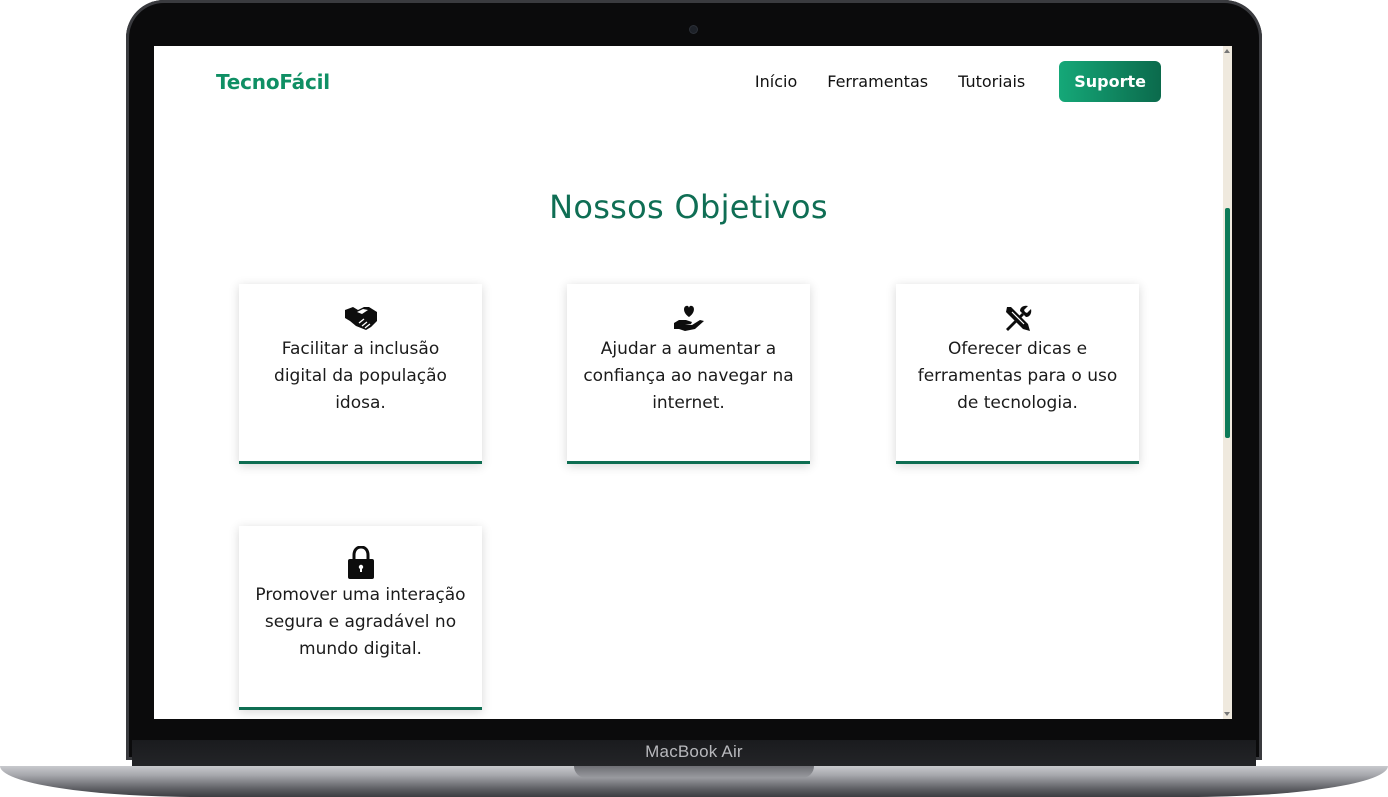  Describe the element at coordinates (693, 29) in the screenshot. I see `camera-icon` at that location.